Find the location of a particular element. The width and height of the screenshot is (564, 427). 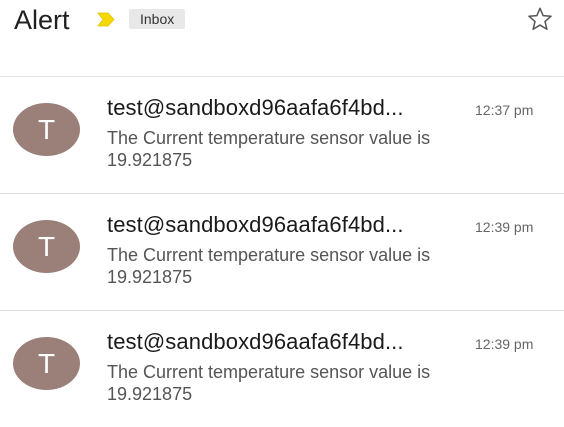

message-time: 12:37 pm is located at coordinates (504, 110).